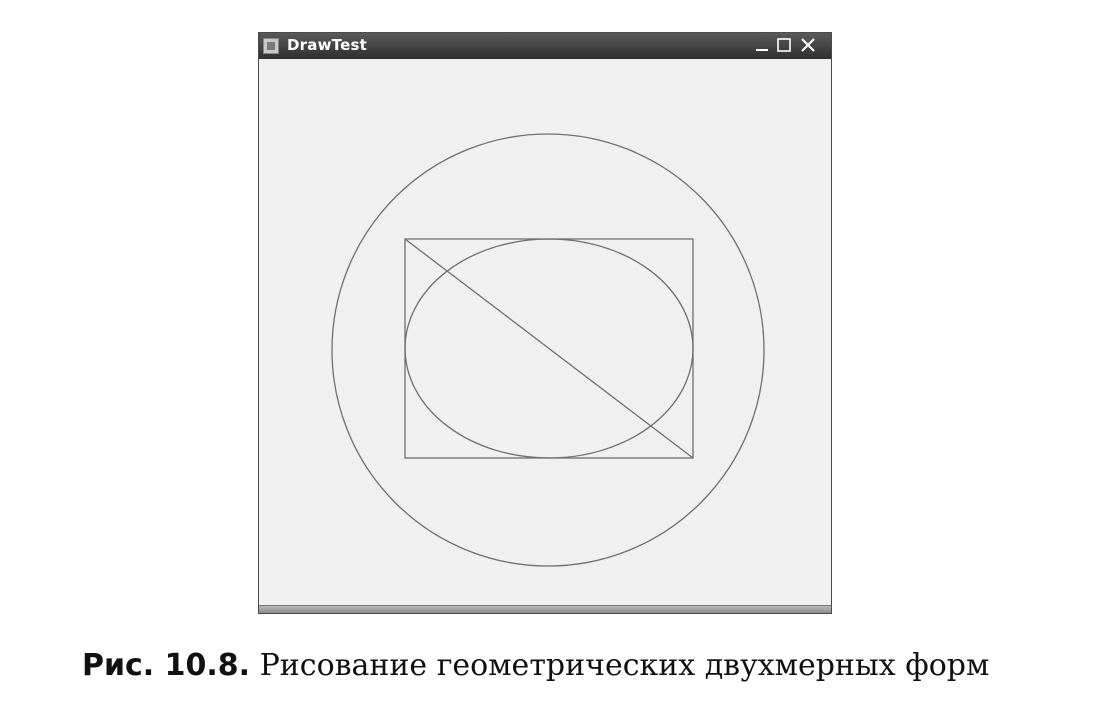 Image resolution: width=1103 pixels, height=721 pixels. I want to click on caption-number: Рис. 10.8., so click(166, 665).